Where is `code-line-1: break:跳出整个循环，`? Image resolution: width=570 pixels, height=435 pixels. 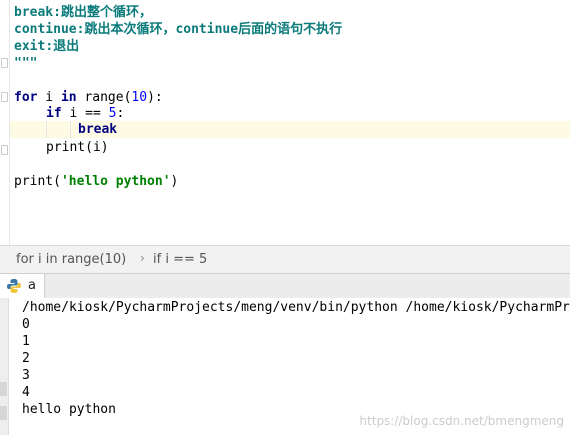 code-line-1: break:跳出整个循环， is located at coordinates (83, 12).